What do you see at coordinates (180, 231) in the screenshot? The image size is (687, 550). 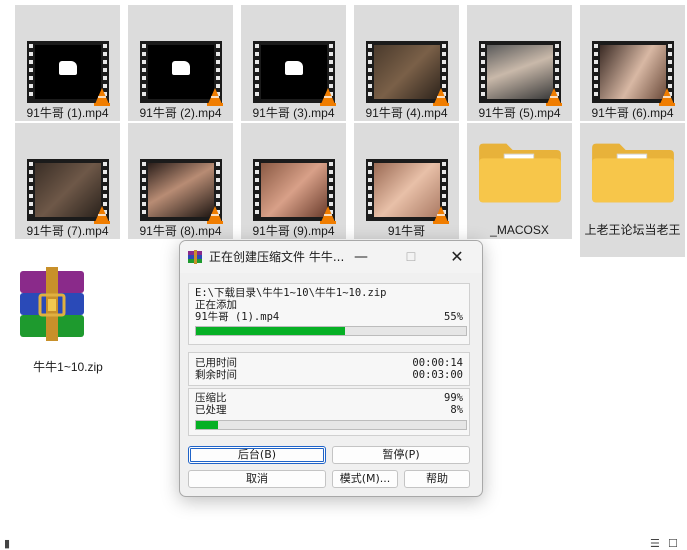 I see `file-name: 91牛哥 (8).mp4` at bounding box center [180, 231].